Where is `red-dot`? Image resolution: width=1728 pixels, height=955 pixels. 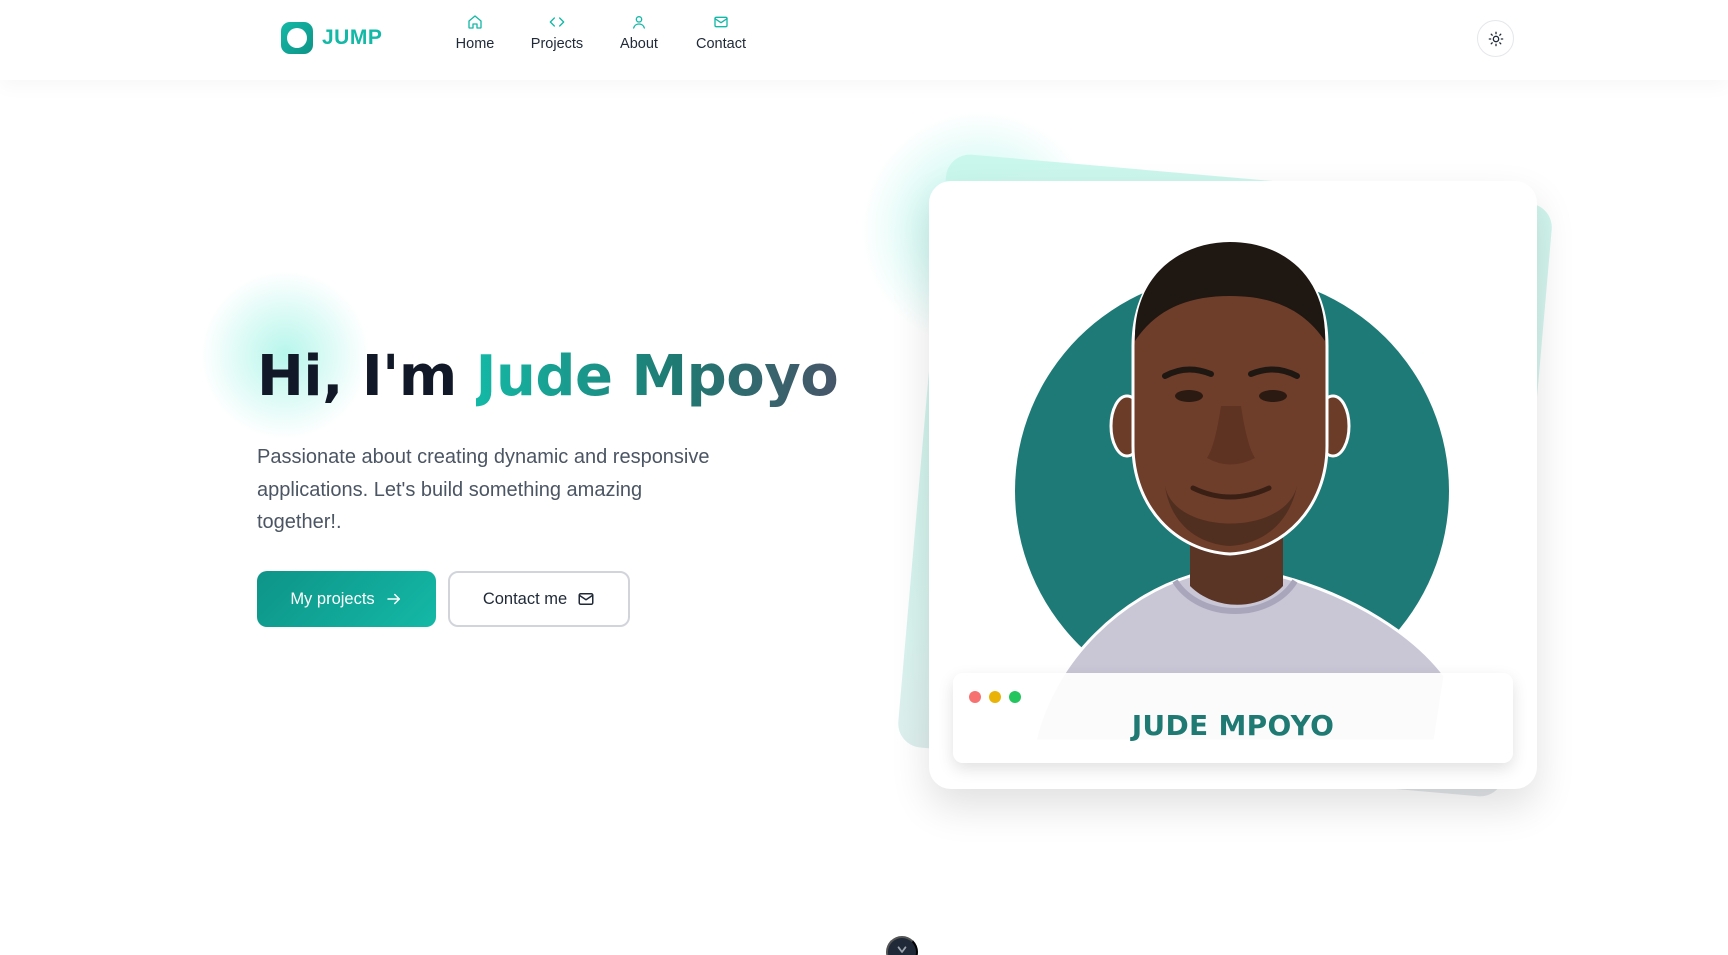 red-dot is located at coordinates (975, 697).